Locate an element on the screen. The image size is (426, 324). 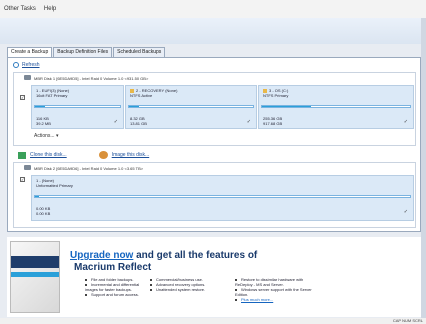
feature-item: Unattended system restore. is located at coordinates (180, 289).